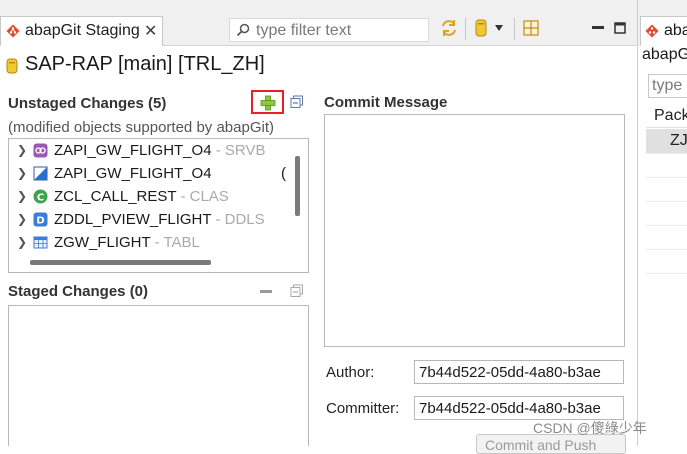  Describe the element at coordinates (40, 150) in the screenshot. I see `service-binding-icon` at that location.